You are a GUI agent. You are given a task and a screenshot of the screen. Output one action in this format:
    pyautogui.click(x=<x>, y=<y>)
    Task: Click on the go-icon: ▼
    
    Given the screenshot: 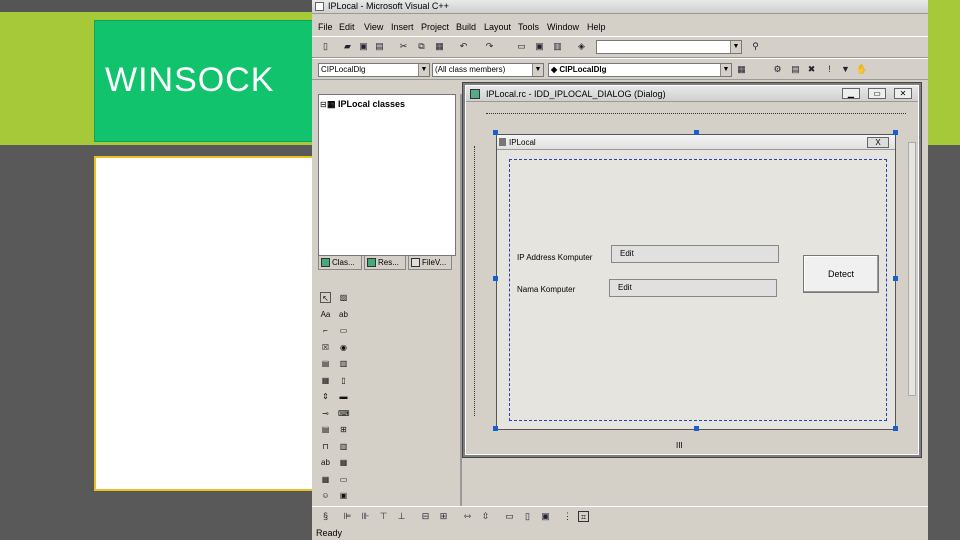 What is the action you would take?
    pyautogui.click(x=845, y=69)
    